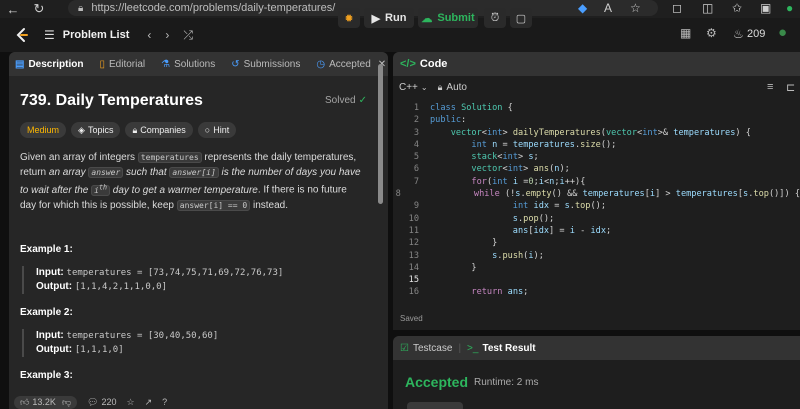  What do you see at coordinates (435, 405) in the screenshot?
I see `case-button` at bounding box center [435, 405].